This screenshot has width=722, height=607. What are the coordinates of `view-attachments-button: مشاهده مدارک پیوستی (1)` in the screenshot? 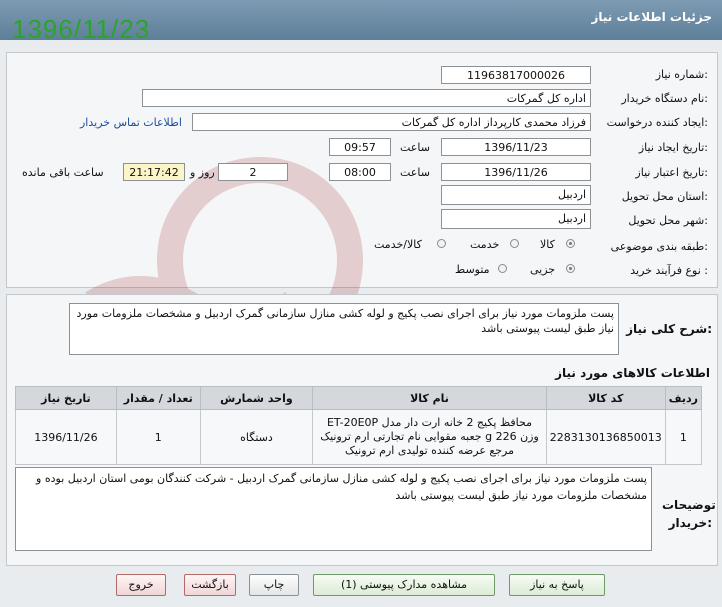 It's located at (404, 585).